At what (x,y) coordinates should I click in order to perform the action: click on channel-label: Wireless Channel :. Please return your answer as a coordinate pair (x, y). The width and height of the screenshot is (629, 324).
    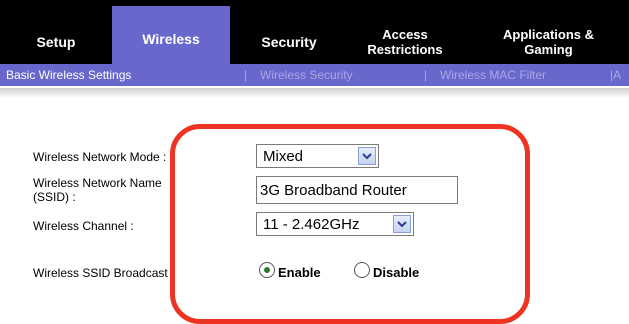
    Looking at the image, I should click on (83, 226).